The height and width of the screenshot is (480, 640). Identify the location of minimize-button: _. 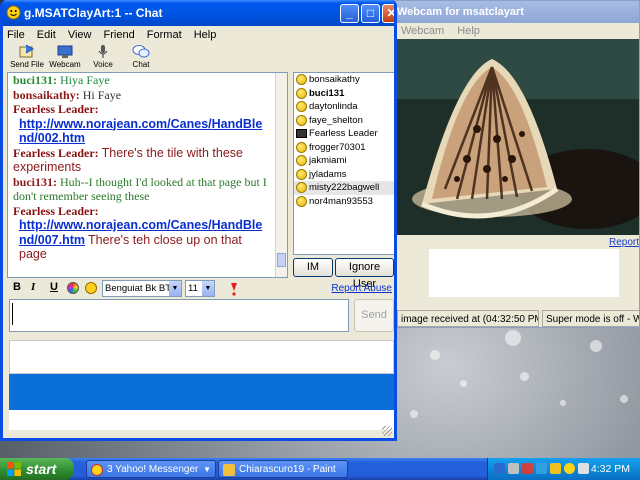
(349, 13).